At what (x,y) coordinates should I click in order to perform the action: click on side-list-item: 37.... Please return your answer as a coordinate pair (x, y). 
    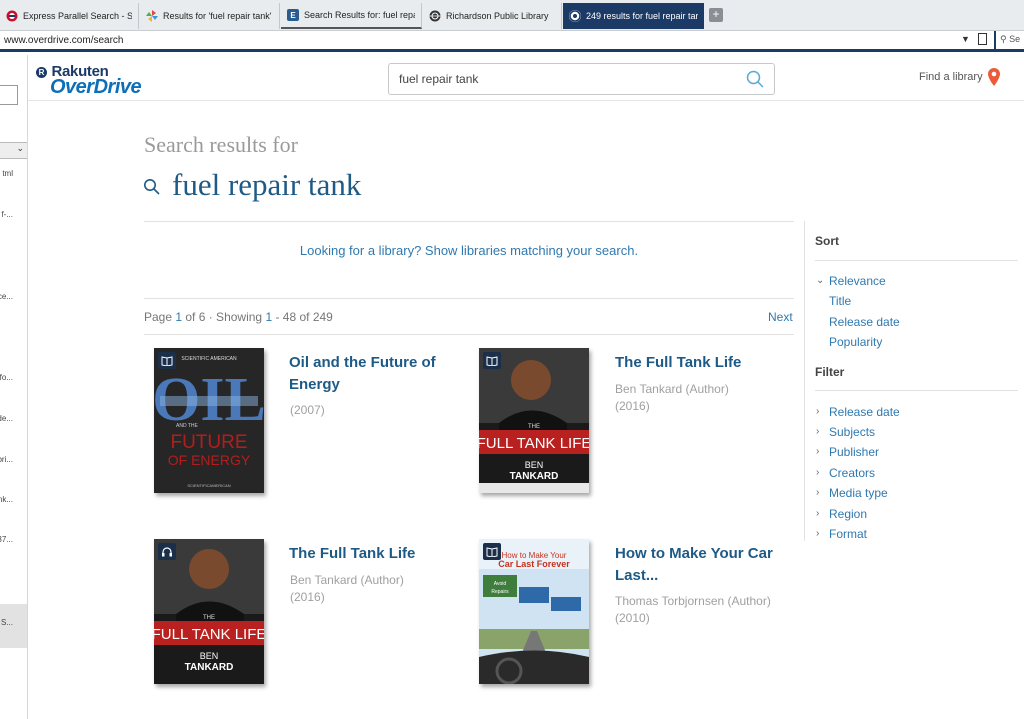
    Looking at the image, I should click on (13, 539).